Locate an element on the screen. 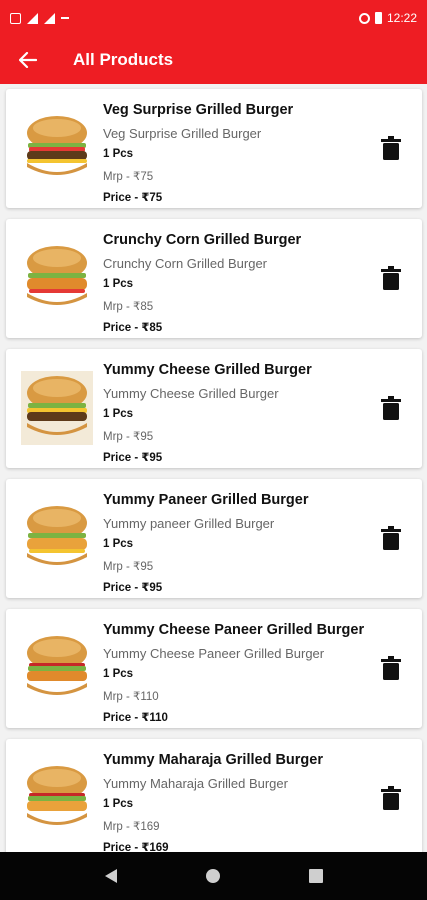  arrow-left-icon is located at coordinates (28, 60).